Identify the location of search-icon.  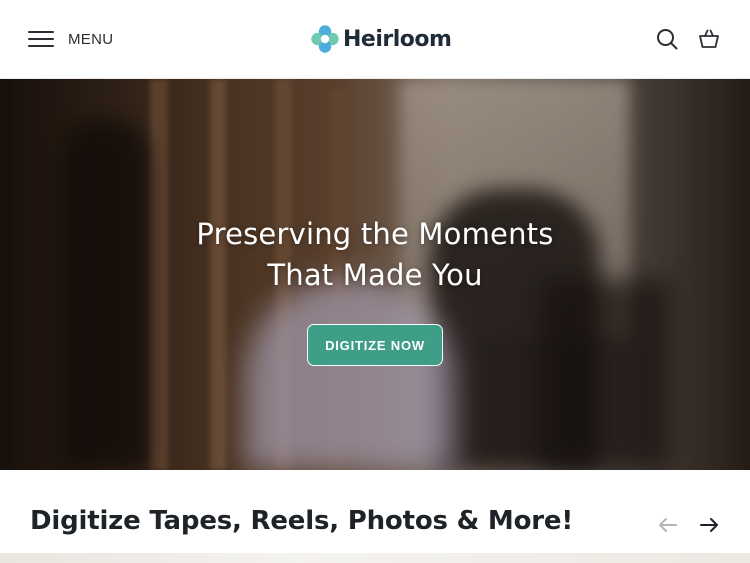
(667, 39).